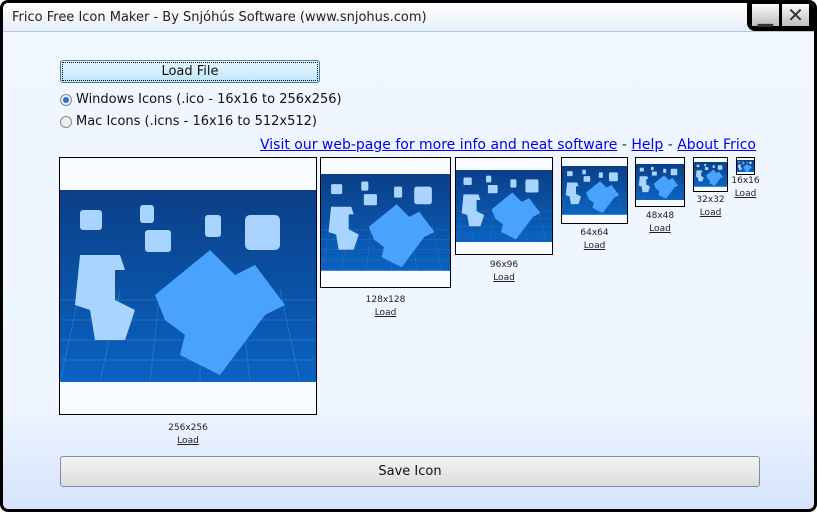 Image resolution: width=817 pixels, height=512 pixels. I want to click on radio-unselected-icon, so click(66, 121).